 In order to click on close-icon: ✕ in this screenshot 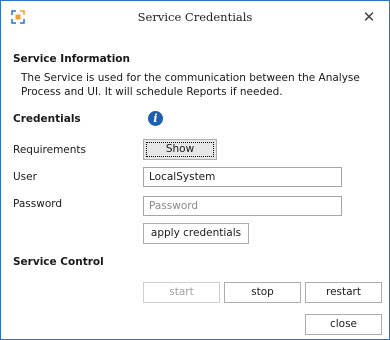, I will do `click(369, 17)`.